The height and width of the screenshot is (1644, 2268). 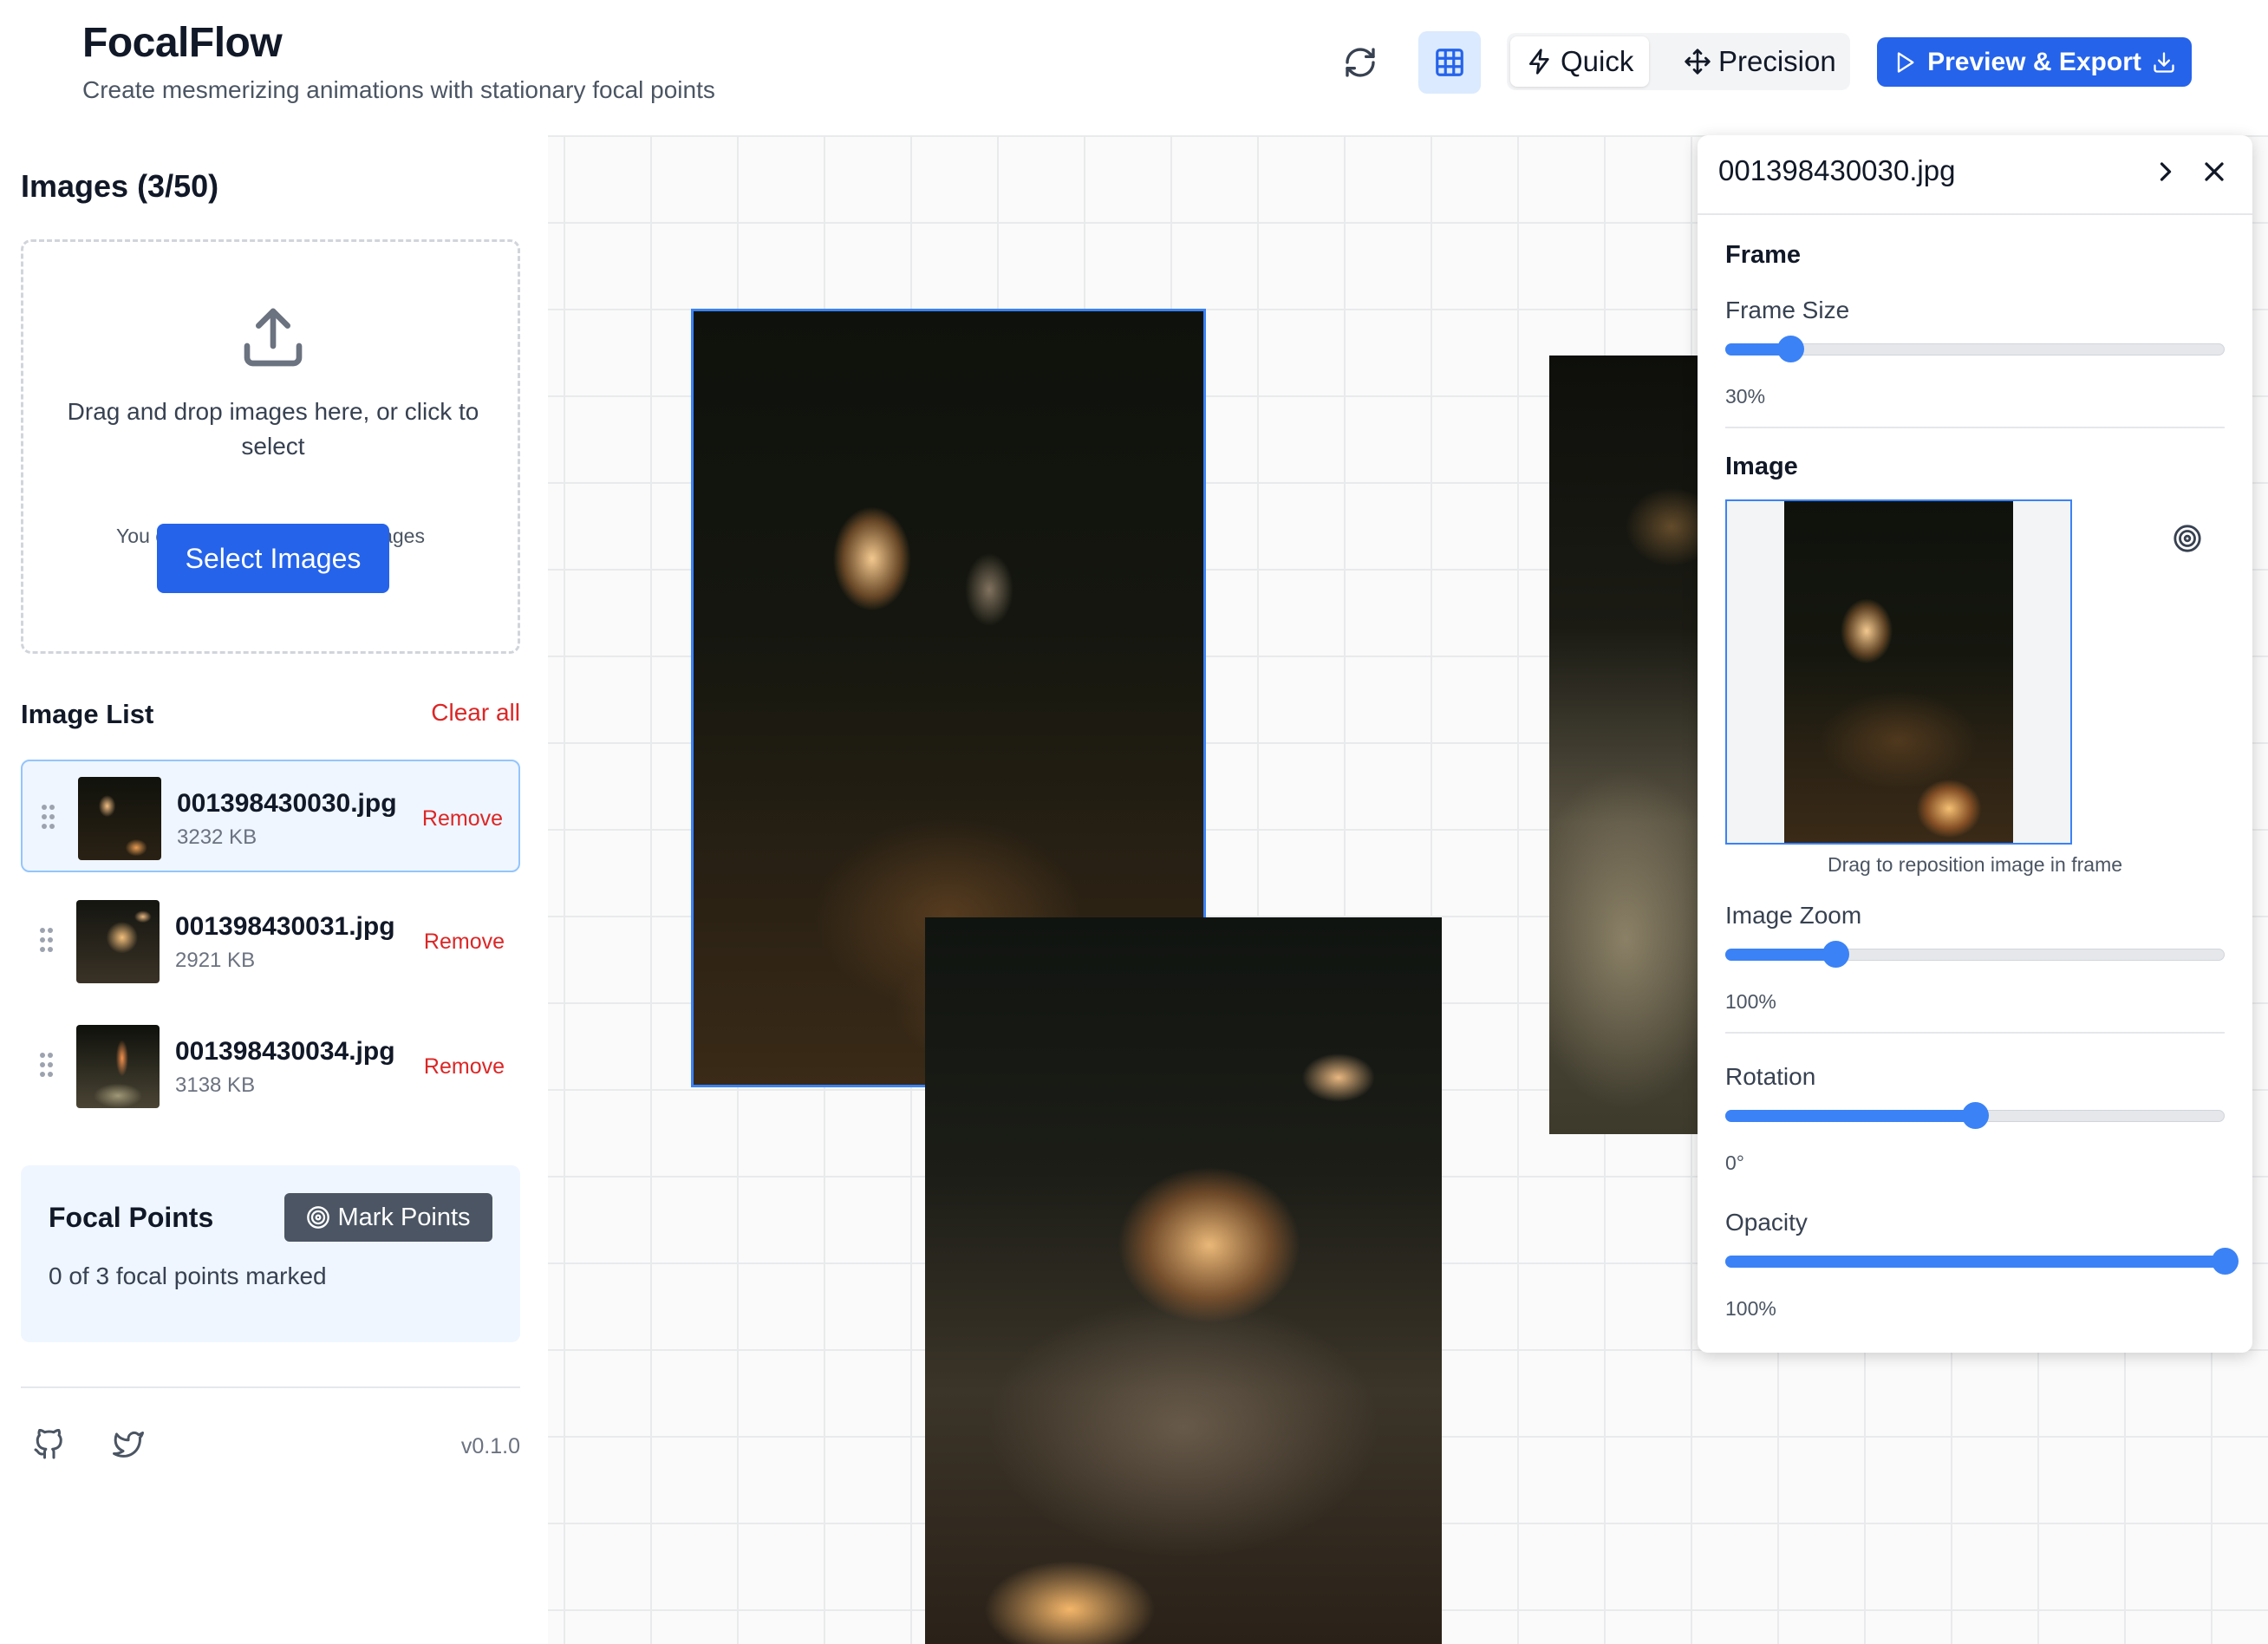 I want to click on images-title: Images (3/50), so click(x=120, y=186).